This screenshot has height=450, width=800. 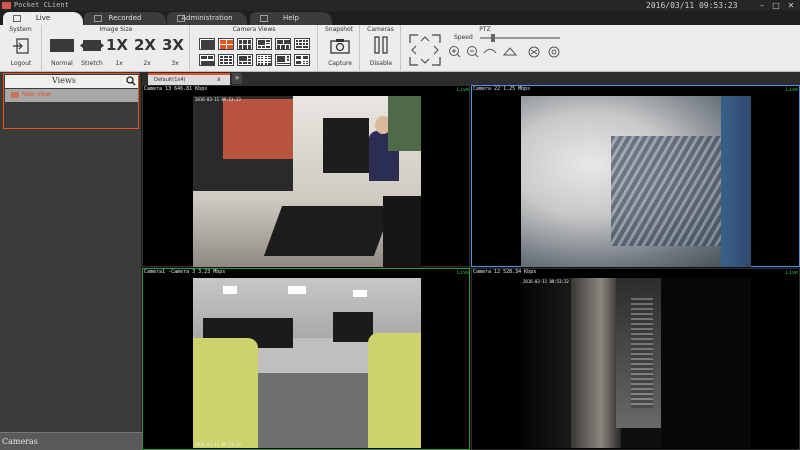 What do you see at coordinates (471, 78) in the screenshot?
I see `view-tab-bar: Default(1x4) x +` at bounding box center [471, 78].